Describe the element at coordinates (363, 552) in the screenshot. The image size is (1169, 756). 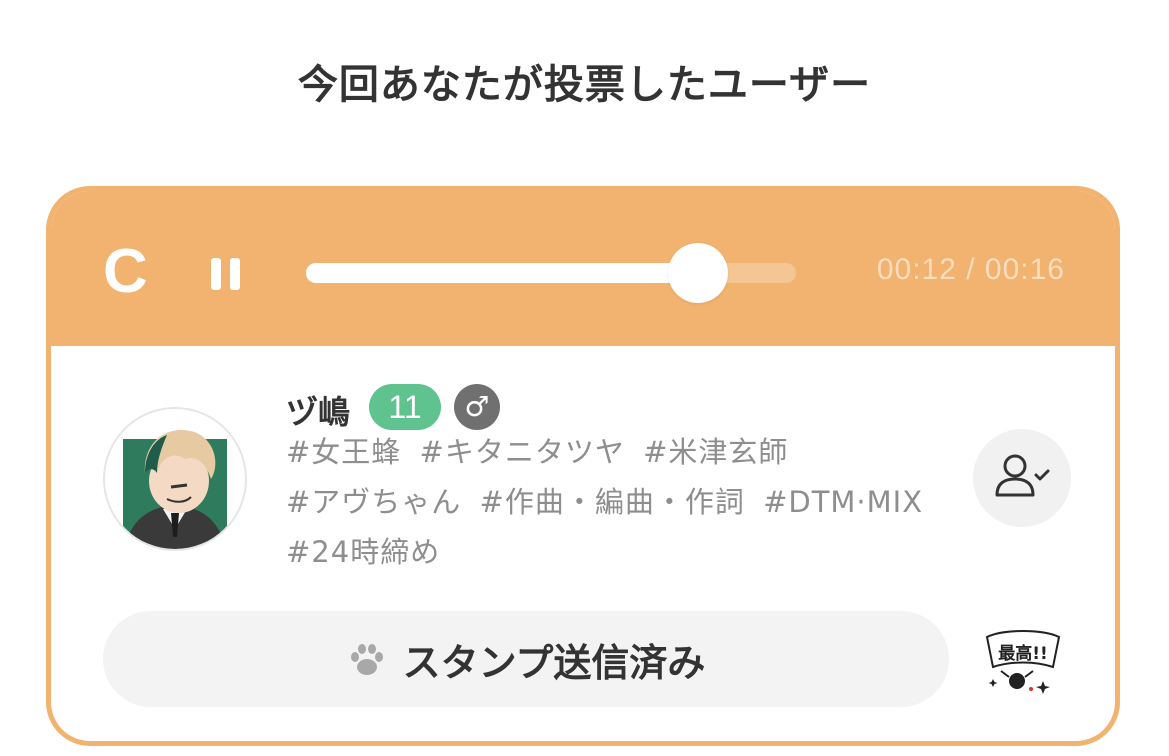
I see `tag: #24時締め` at that location.